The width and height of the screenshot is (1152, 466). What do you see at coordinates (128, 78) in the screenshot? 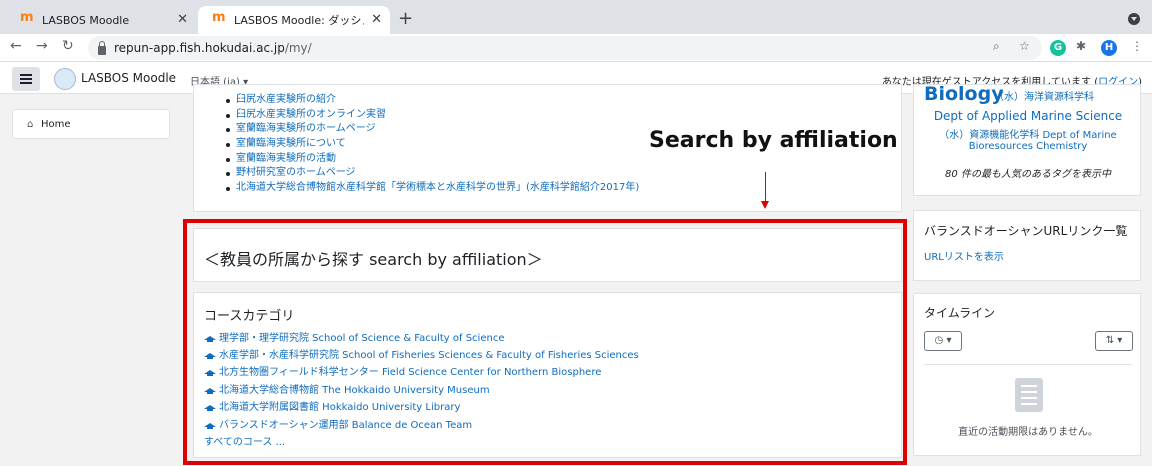
I see `site-name: LASBOS Moodle` at bounding box center [128, 78].